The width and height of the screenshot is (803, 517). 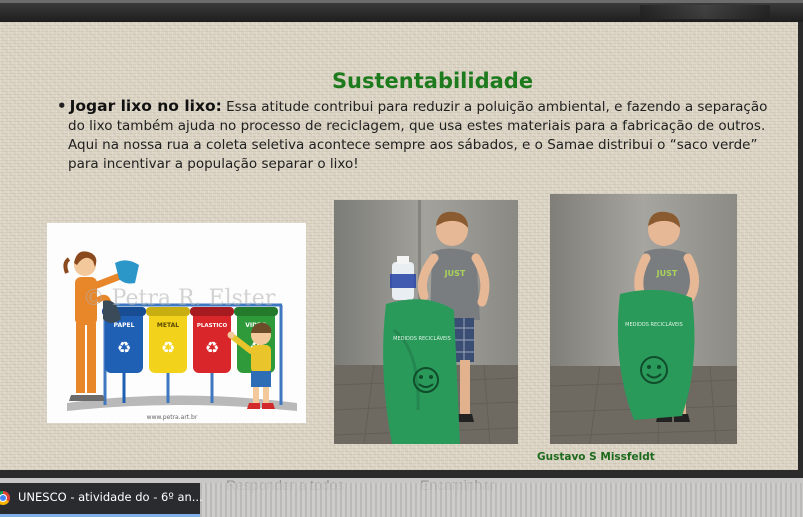 What do you see at coordinates (145, 106) in the screenshot?
I see `lead-phrase: Jogar lixo no lixo:` at bounding box center [145, 106].